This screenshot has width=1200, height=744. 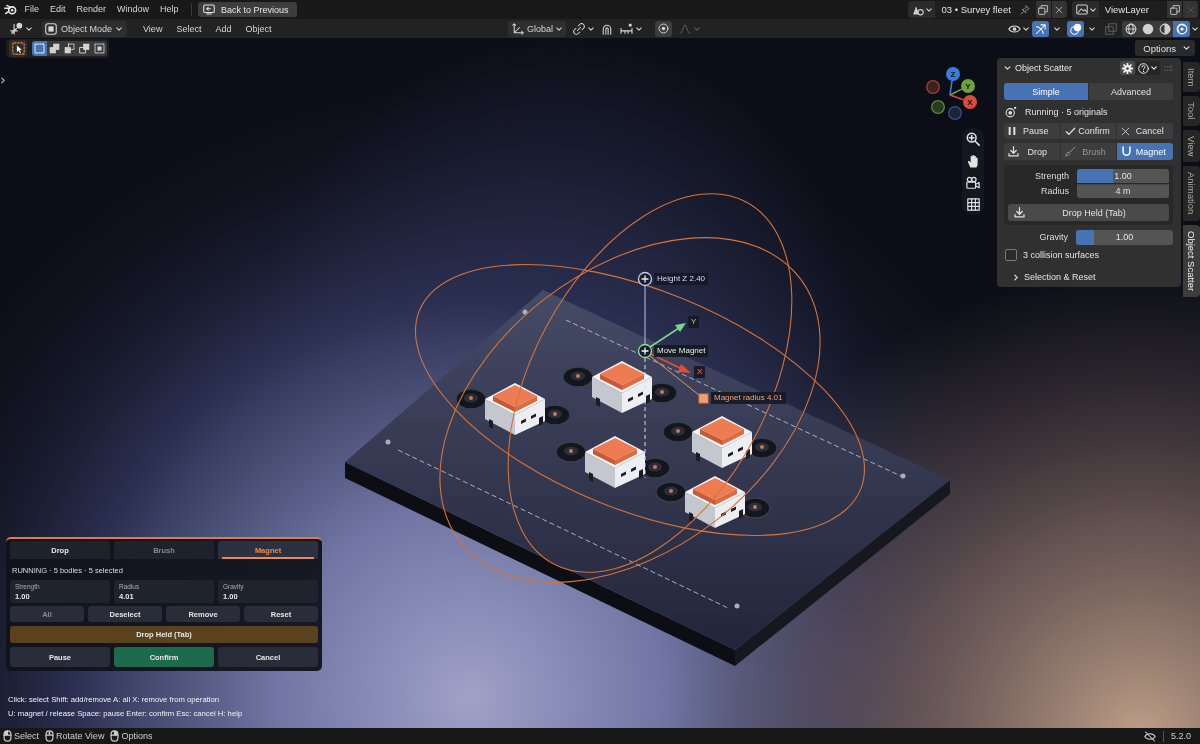 I want to click on brush-icon, so click(x=1070, y=151).